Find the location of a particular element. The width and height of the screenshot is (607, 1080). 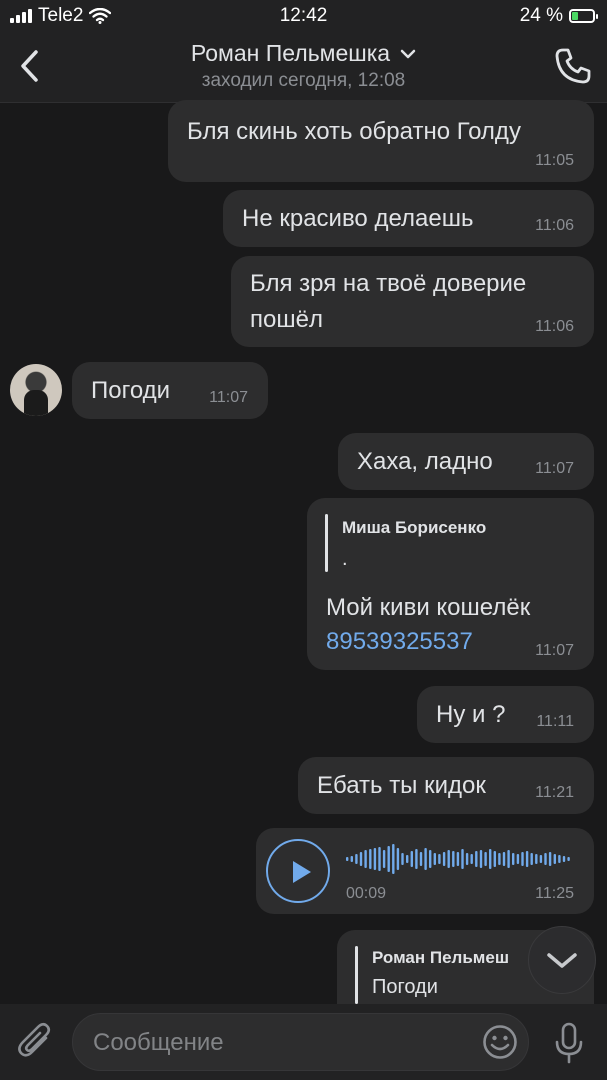

reply-quote-bar is located at coordinates (326, 543).